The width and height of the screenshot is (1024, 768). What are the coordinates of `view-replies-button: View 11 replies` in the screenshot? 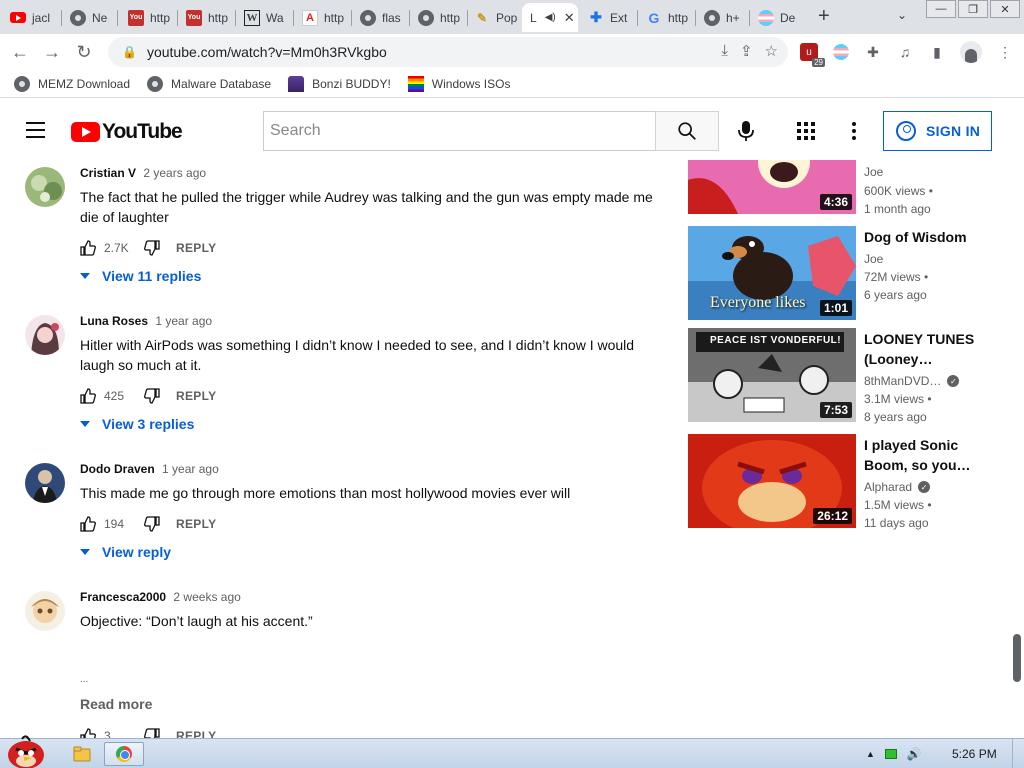 It's located at (140, 276).